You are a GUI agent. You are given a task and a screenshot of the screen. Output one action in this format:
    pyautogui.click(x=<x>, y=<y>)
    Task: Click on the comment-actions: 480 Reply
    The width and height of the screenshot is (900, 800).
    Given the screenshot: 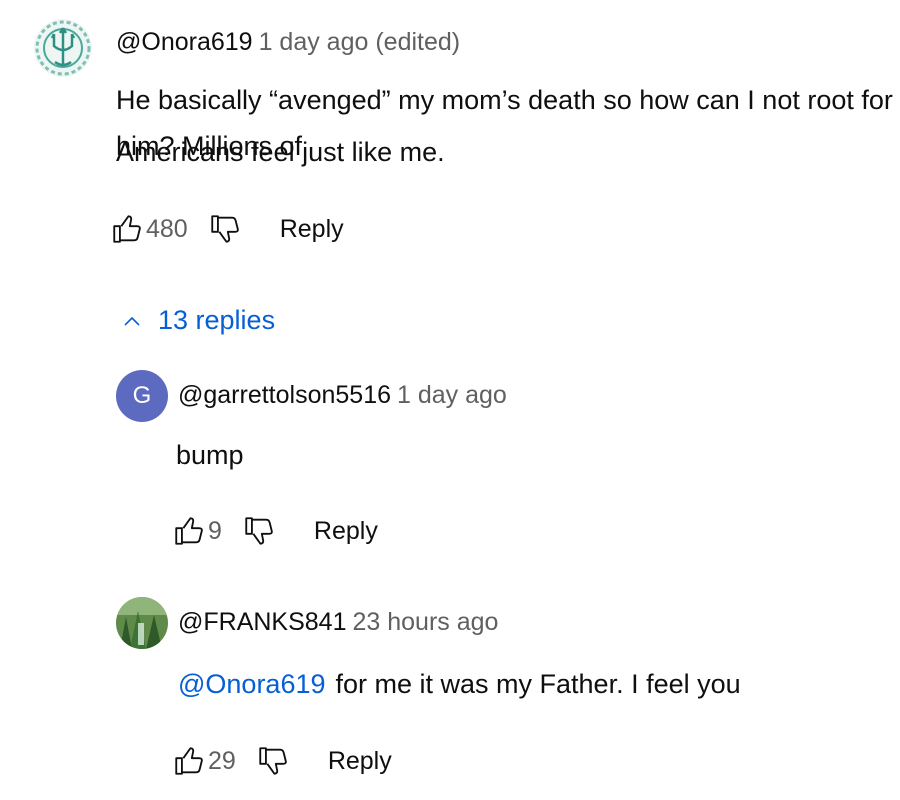 What is the action you would take?
    pyautogui.click(x=227, y=229)
    